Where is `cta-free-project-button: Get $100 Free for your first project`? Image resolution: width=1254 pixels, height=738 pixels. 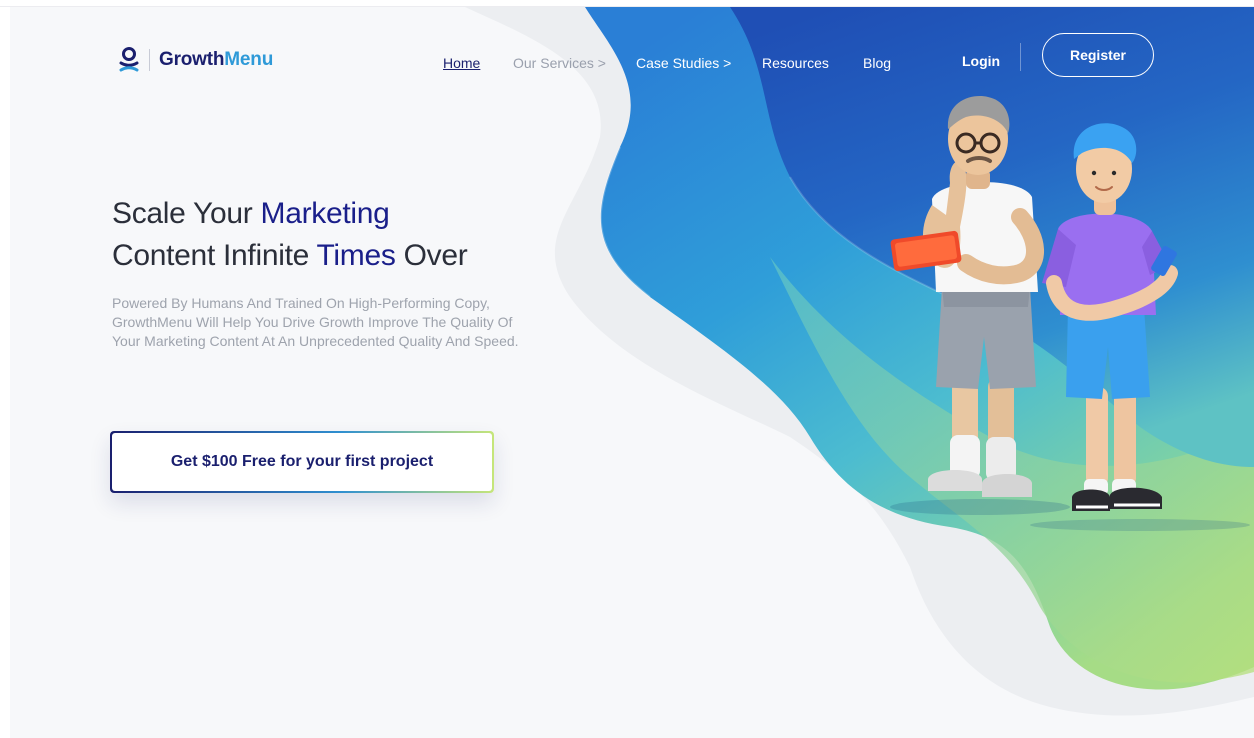
cta-free-project-button: Get $100 Free for your first project is located at coordinates (302, 462).